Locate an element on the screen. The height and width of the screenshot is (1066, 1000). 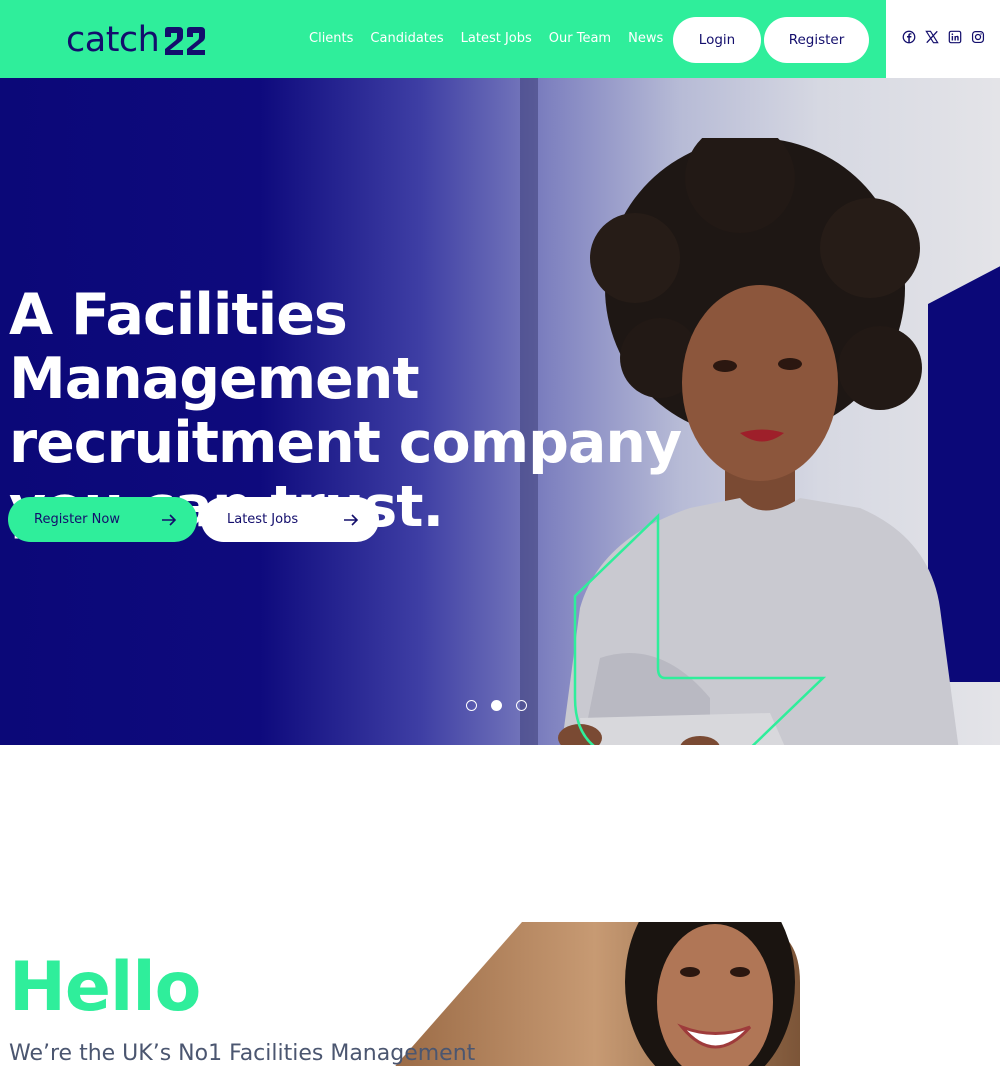
latest-jobs-label: Latest Jobs is located at coordinates (263, 519).